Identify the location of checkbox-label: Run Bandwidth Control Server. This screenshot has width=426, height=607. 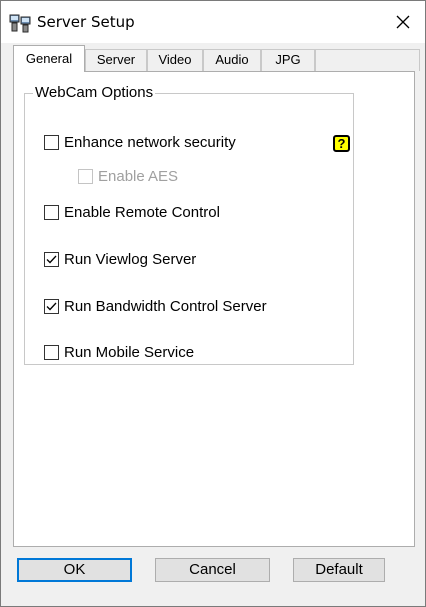
(165, 306).